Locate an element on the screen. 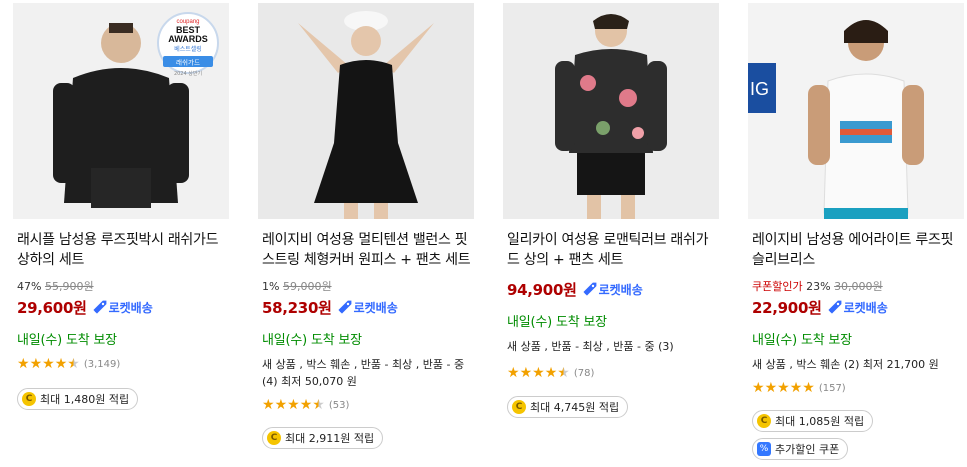 The height and width of the screenshot is (467, 967). badge-line3: 베스트셀링 is located at coordinates (188, 49).